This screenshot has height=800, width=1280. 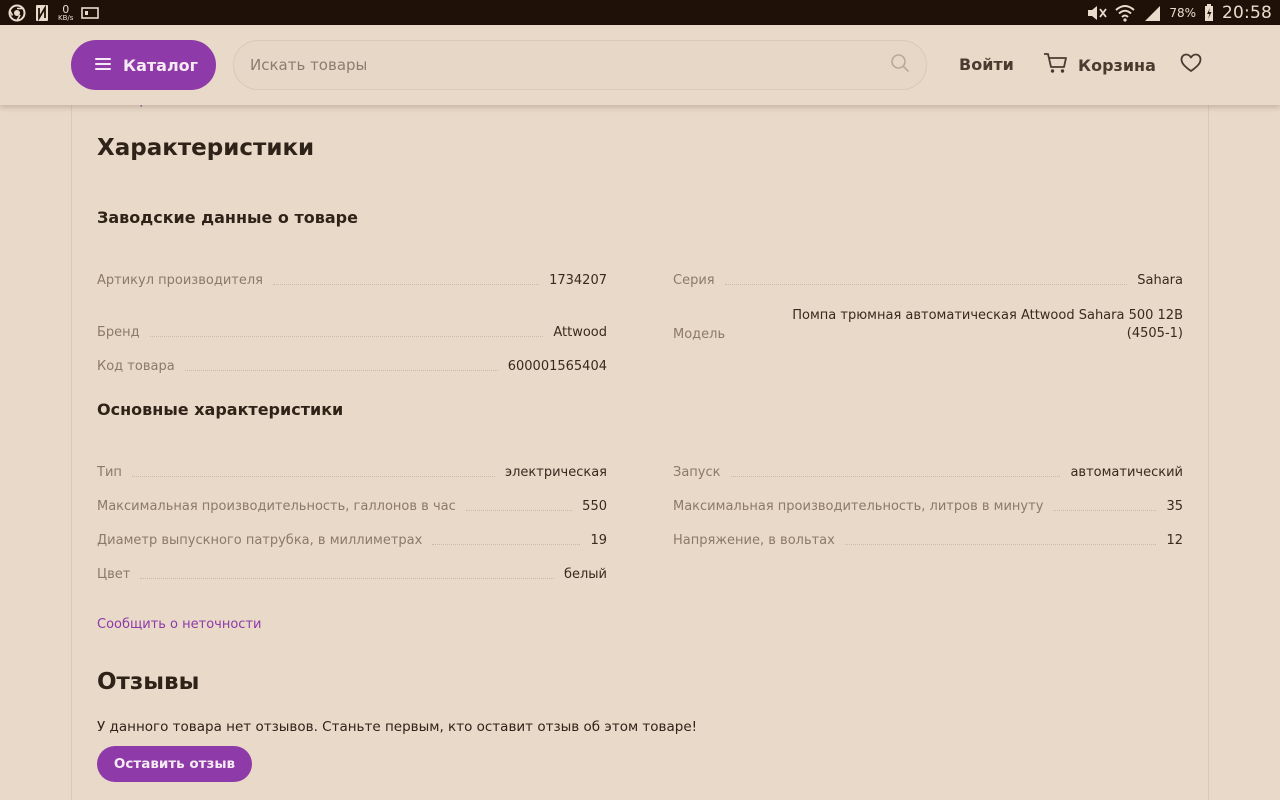 I want to click on spec-row: Тип электрическая, so click(x=352, y=472).